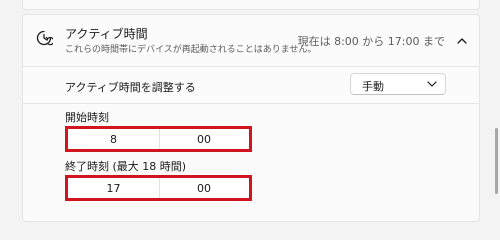  What do you see at coordinates (106, 34) in the screenshot?
I see `active-hours-title: アクティブ時間` at bounding box center [106, 34].